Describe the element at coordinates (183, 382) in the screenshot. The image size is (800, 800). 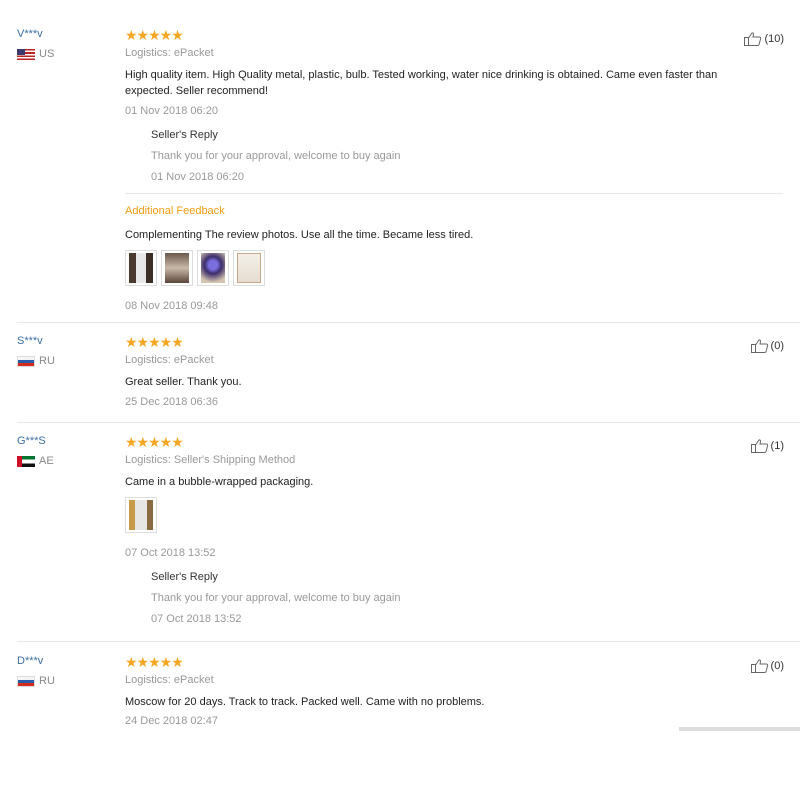
I see `review-text: Great seller. Thank you.` at that location.